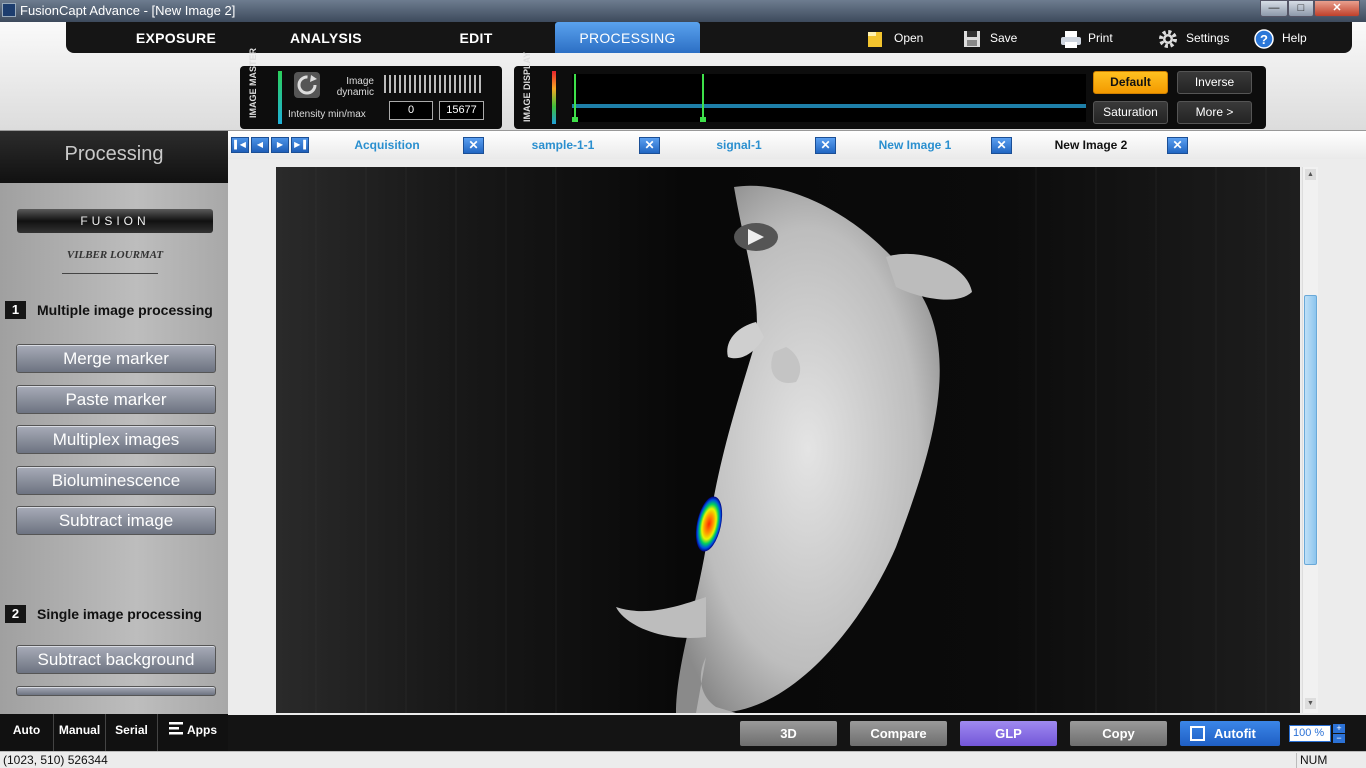 The image size is (1366, 768). I want to click on close-tab-new-image-1-button: ✕, so click(1001, 145).